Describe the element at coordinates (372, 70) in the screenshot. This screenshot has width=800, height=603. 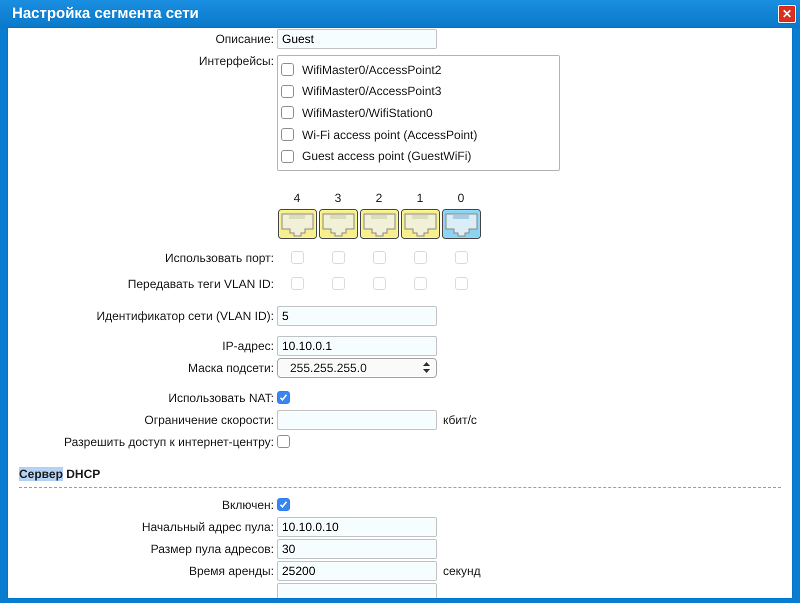
I see `checkbox-label: WifiMaster0/AccessPoint2` at that location.